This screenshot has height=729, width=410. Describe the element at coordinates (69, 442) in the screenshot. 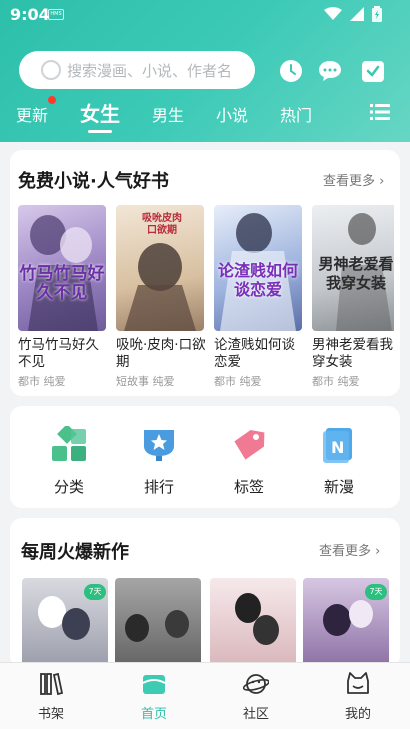

I see `category-icon` at that location.